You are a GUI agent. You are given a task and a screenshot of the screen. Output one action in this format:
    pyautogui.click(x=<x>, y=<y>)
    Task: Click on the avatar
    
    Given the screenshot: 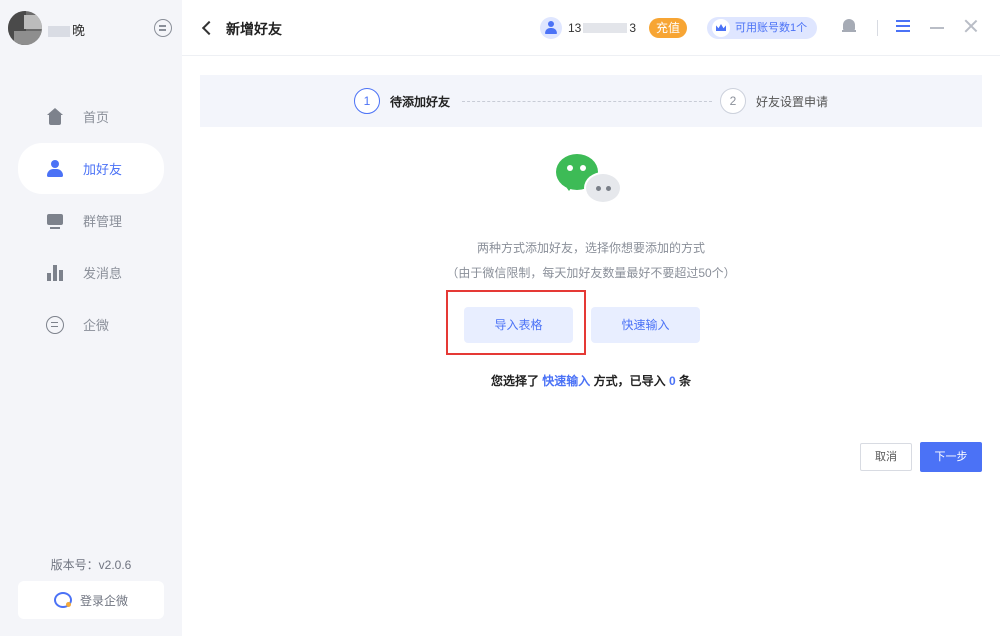 What is the action you would take?
    pyautogui.click(x=25, y=28)
    